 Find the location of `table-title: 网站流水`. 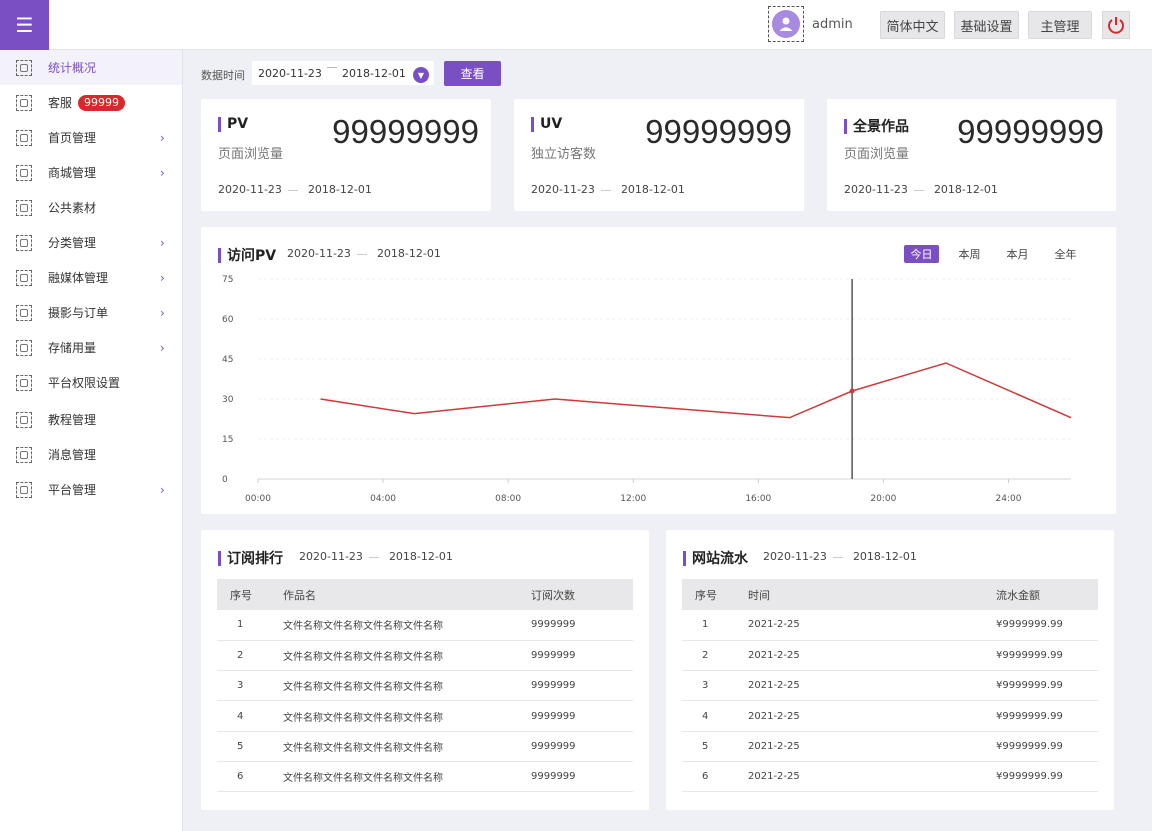

table-title: 网站流水 is located at coordinates (715, 558).